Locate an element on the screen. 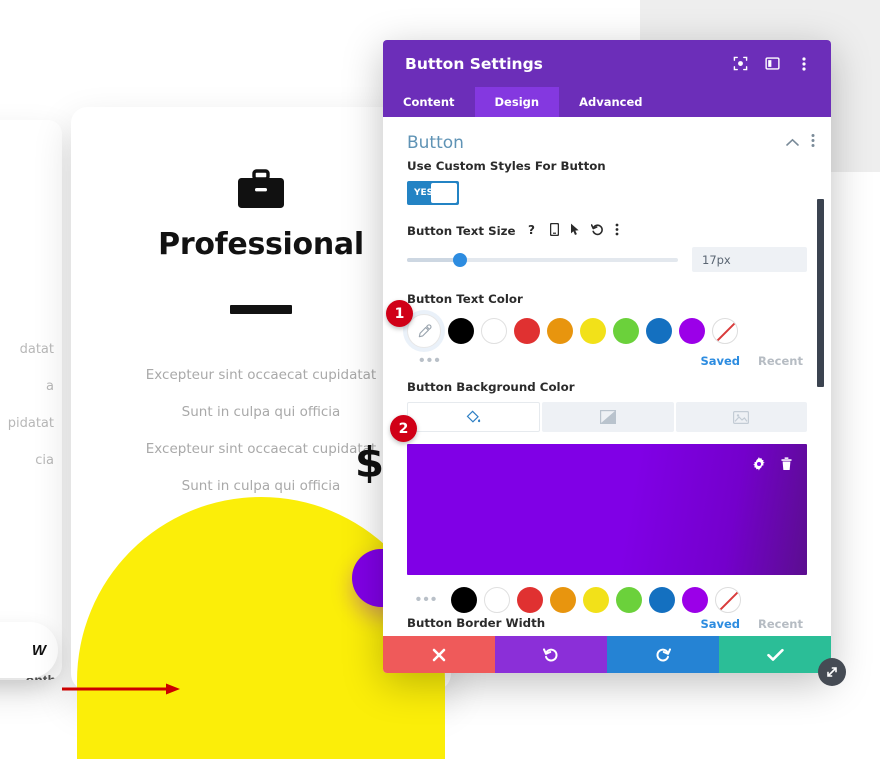  field-icon-group: ? is located at coordinates (573, 230).